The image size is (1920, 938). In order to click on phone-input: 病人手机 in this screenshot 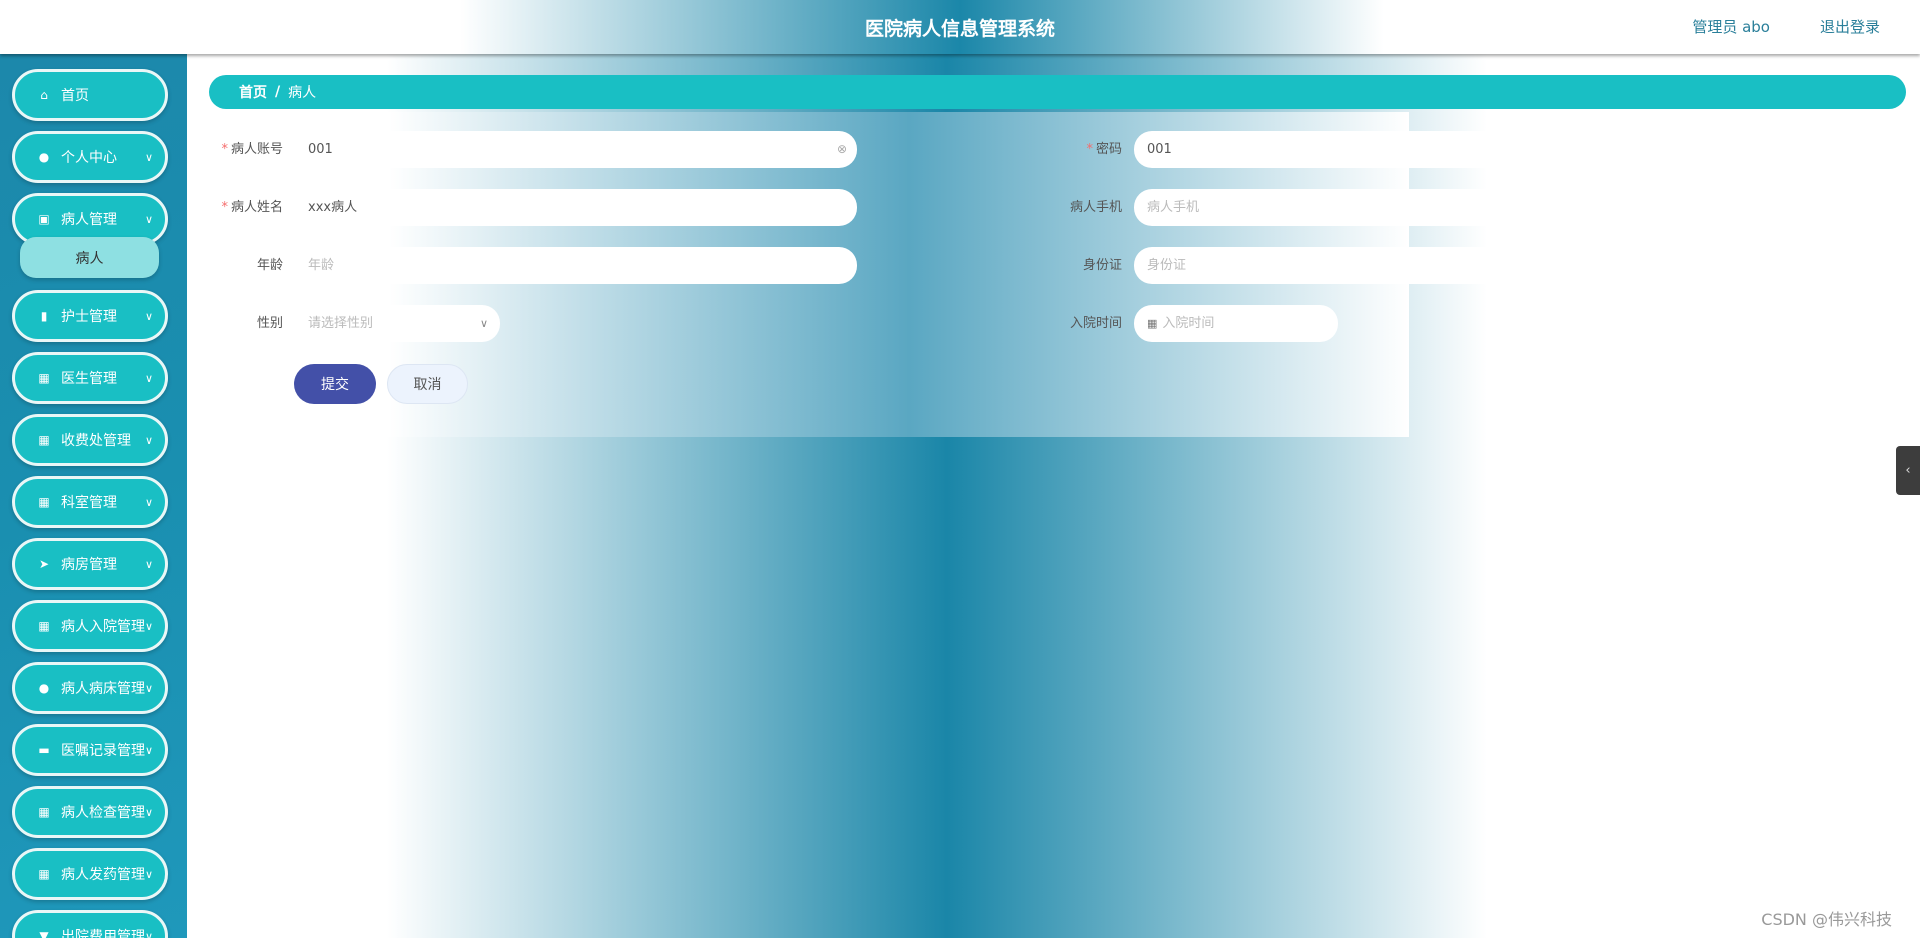, I will do `click(1414, 207)`.